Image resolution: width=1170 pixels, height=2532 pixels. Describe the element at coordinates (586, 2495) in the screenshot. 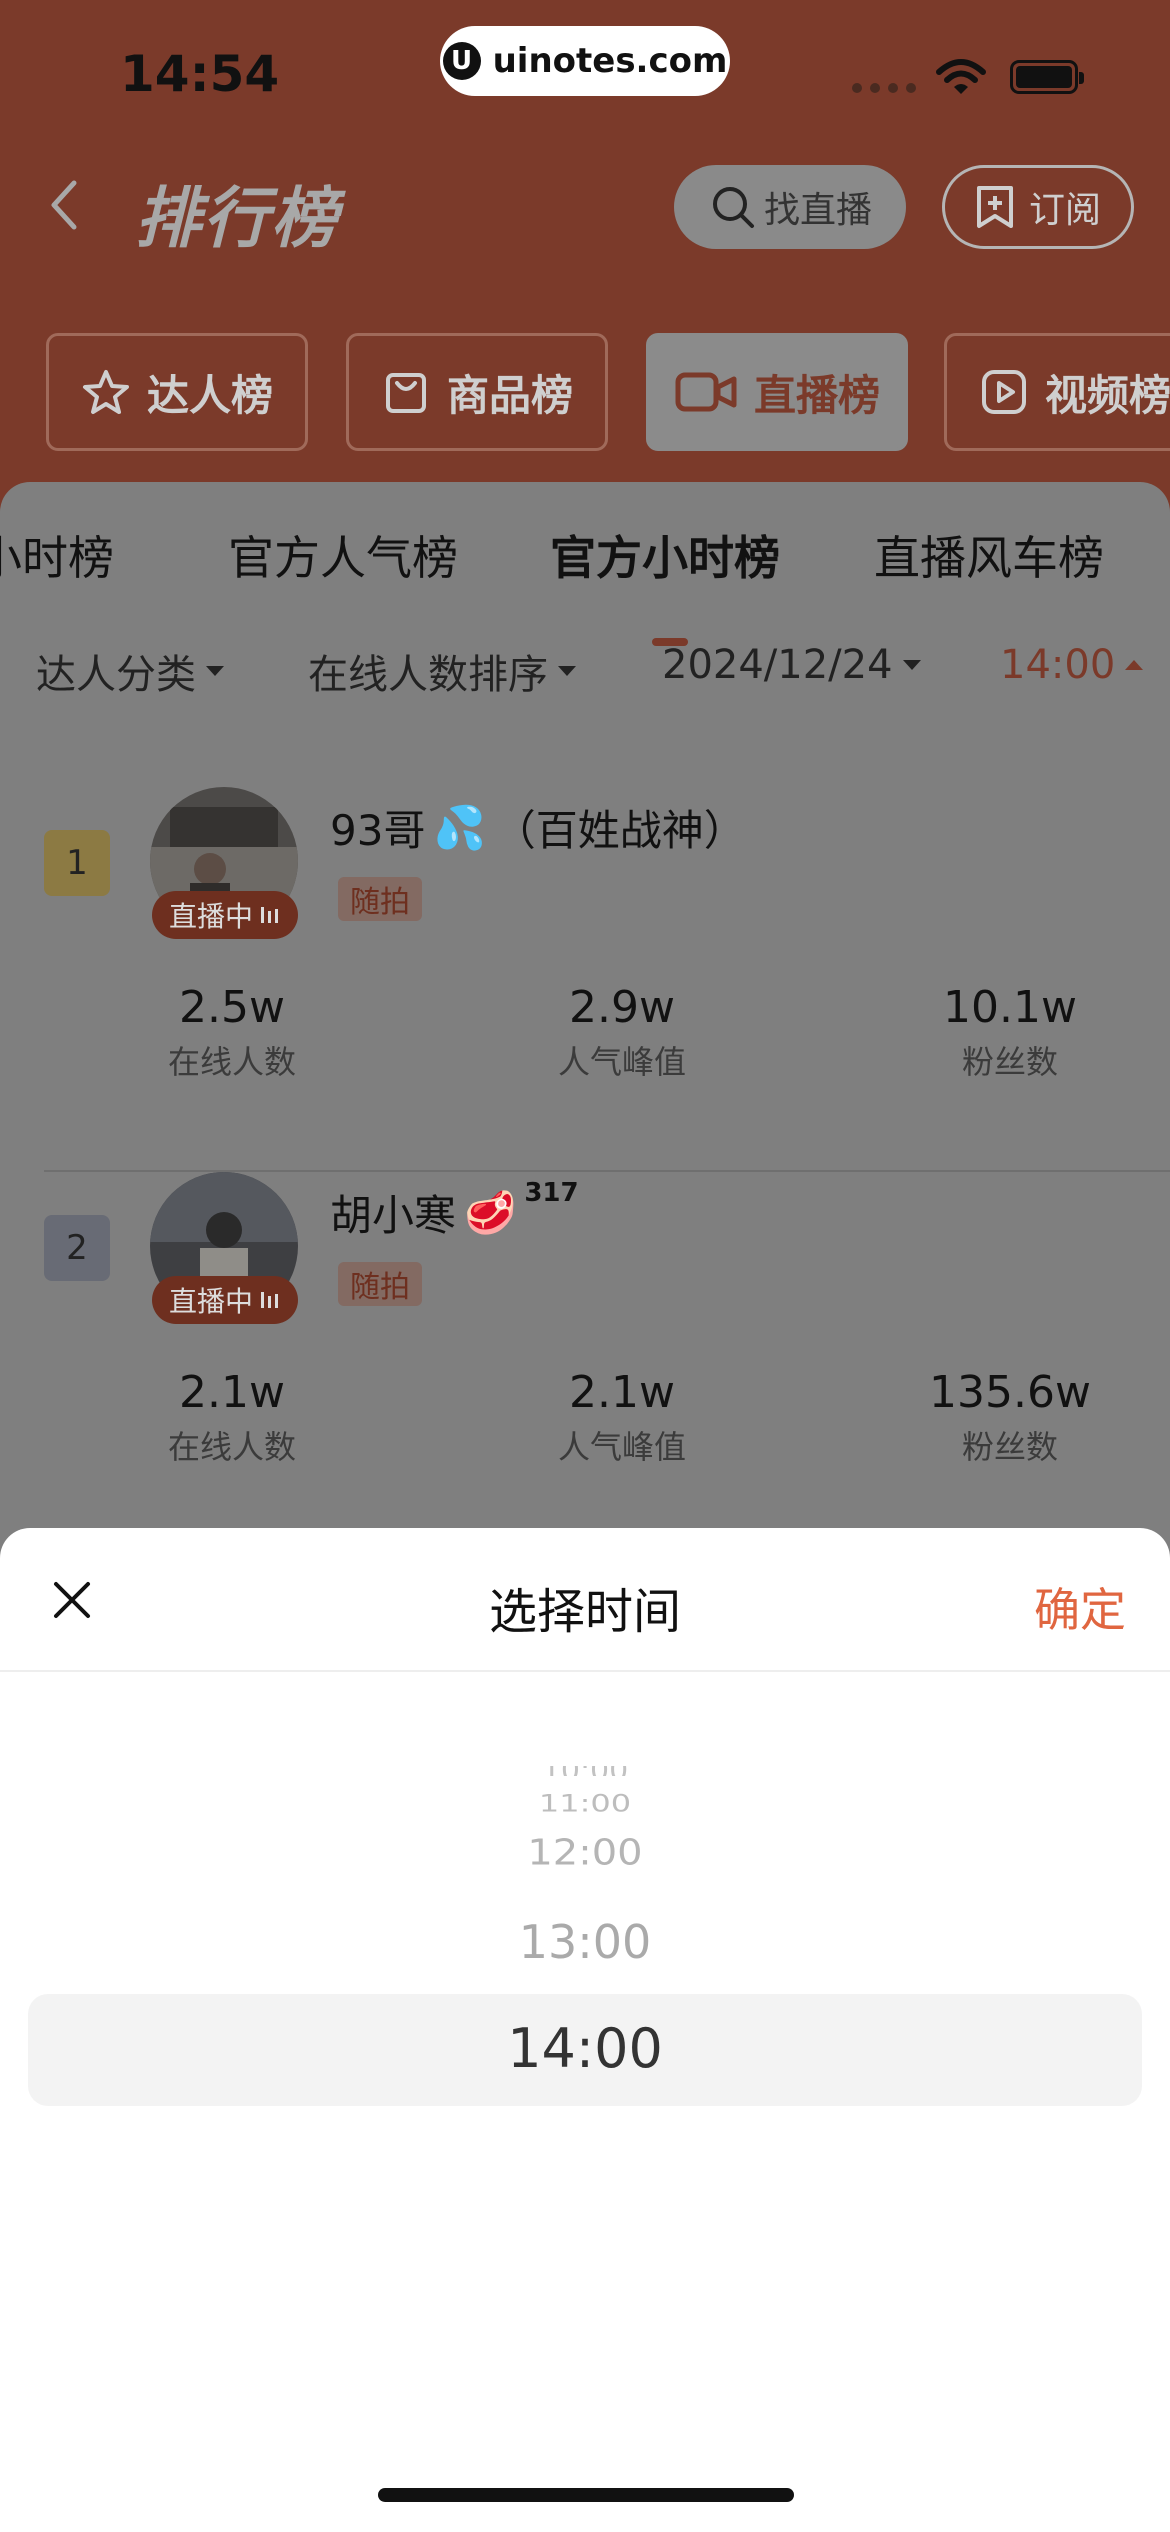

I see `home-indicator` at that location.